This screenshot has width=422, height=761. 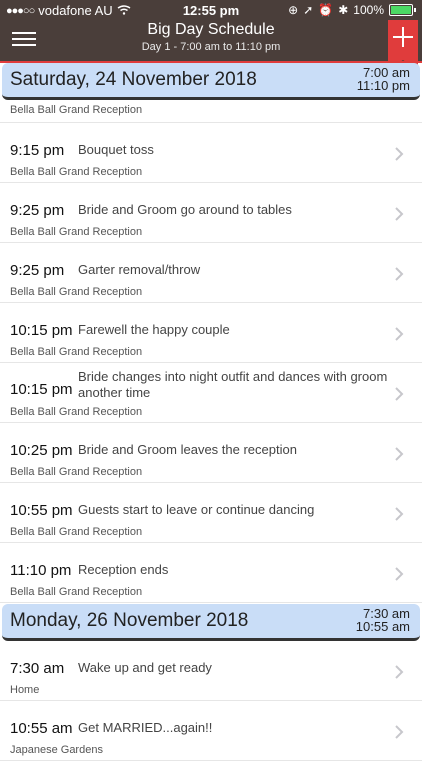 I want to click on event-time: 9:15 pm, so click(x=37, y=150).